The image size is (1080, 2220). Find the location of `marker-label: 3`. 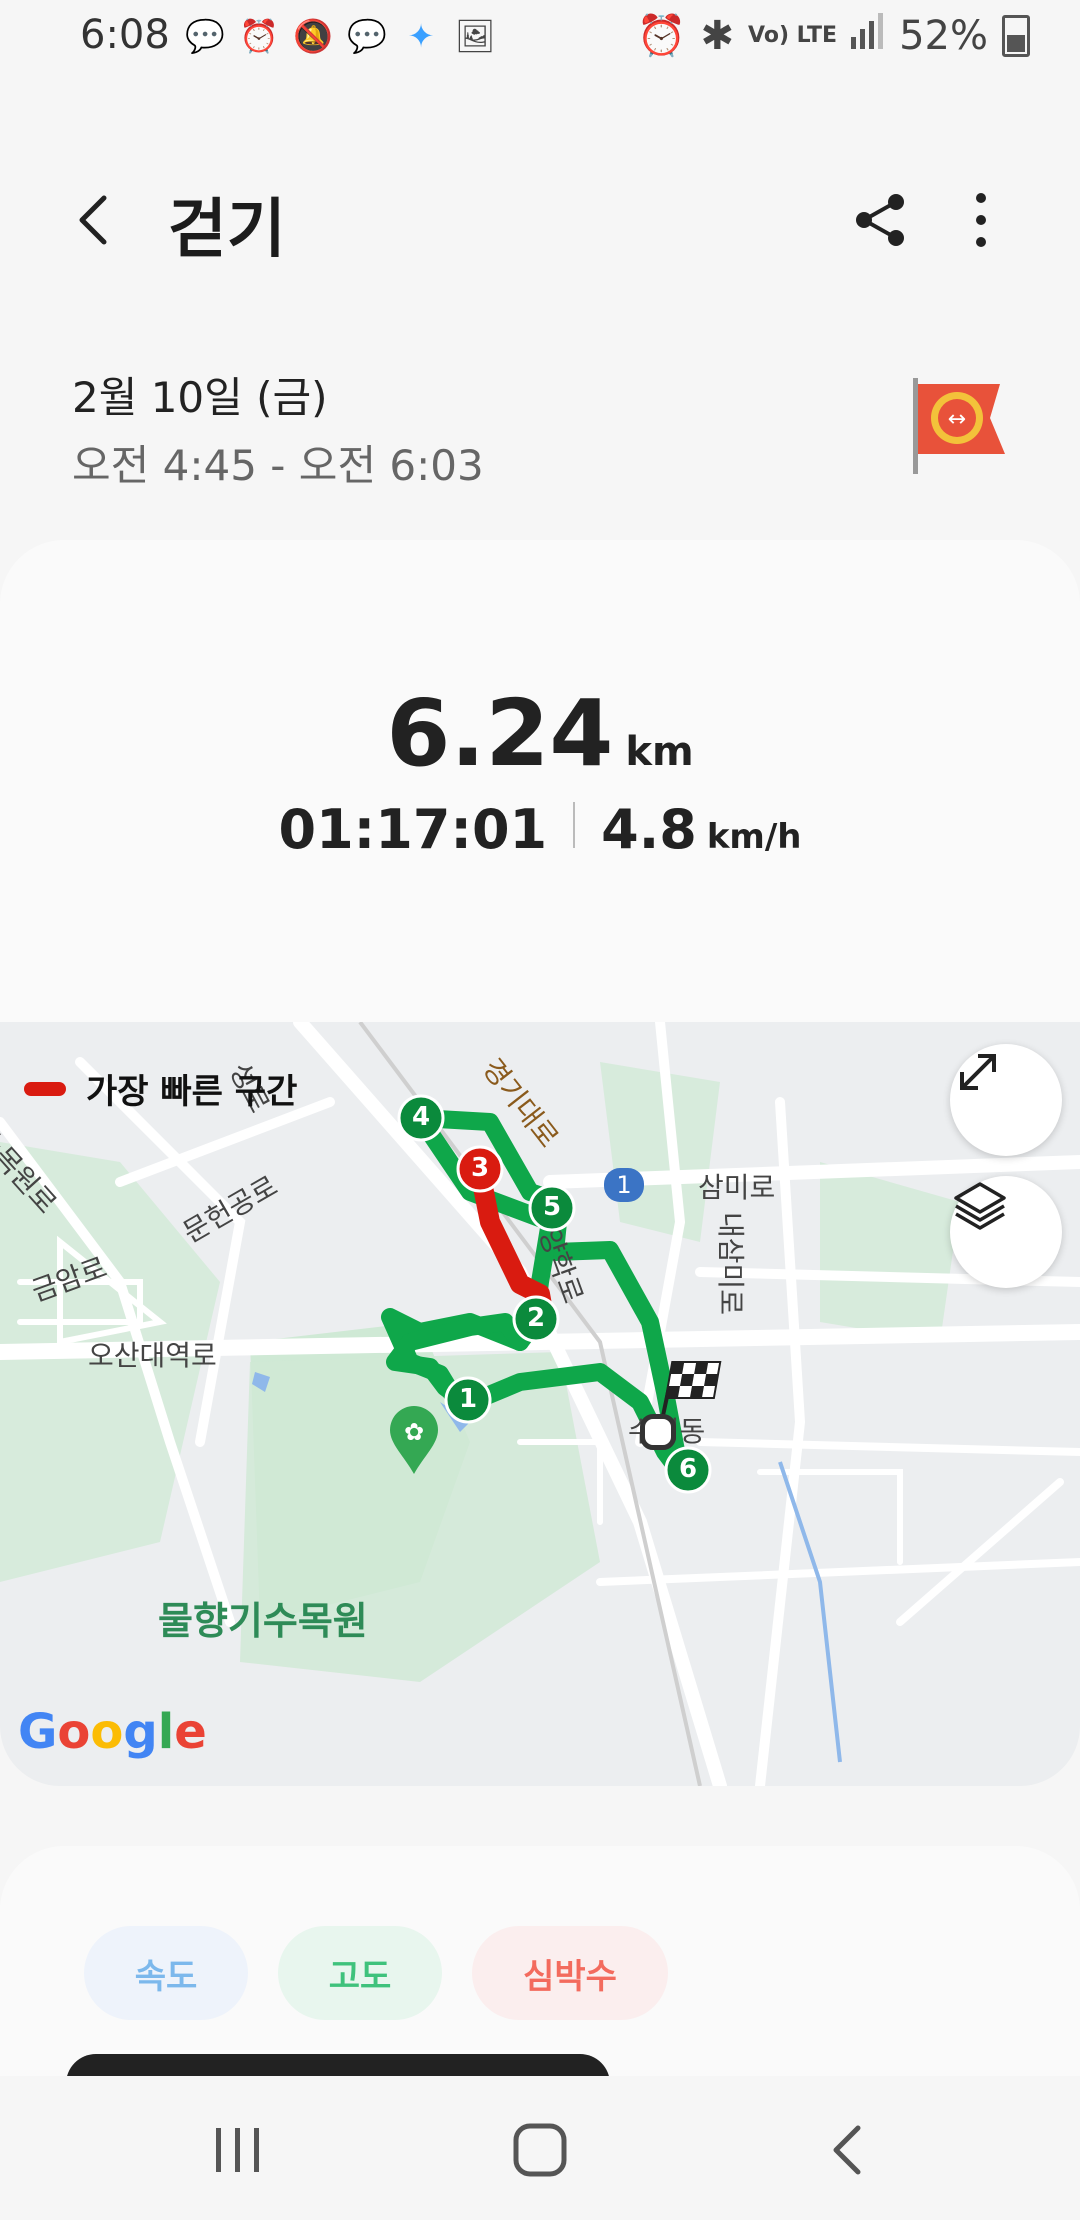

marker-label: 3 is located at coordinates (480, 1168).